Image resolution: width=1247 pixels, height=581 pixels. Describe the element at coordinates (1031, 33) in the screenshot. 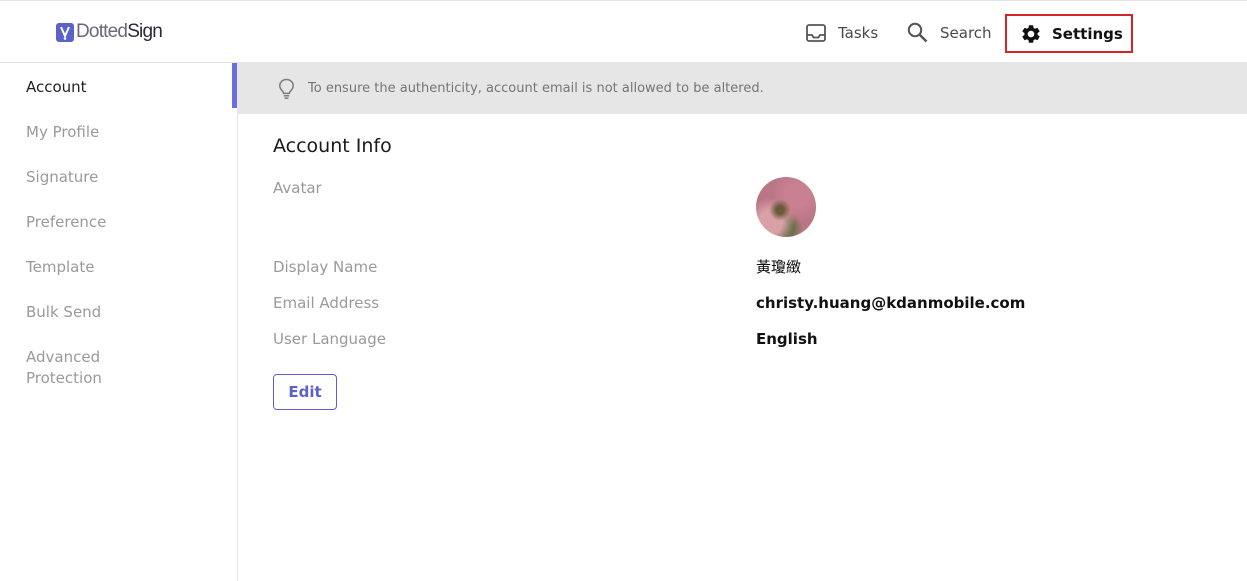

I see `gear-icon` at that location.